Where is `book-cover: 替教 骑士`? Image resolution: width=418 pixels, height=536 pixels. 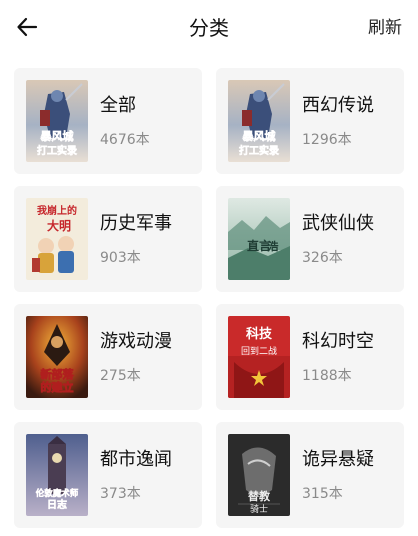
book-cover: 替教 骑士 is located at coordinates (259, 475).